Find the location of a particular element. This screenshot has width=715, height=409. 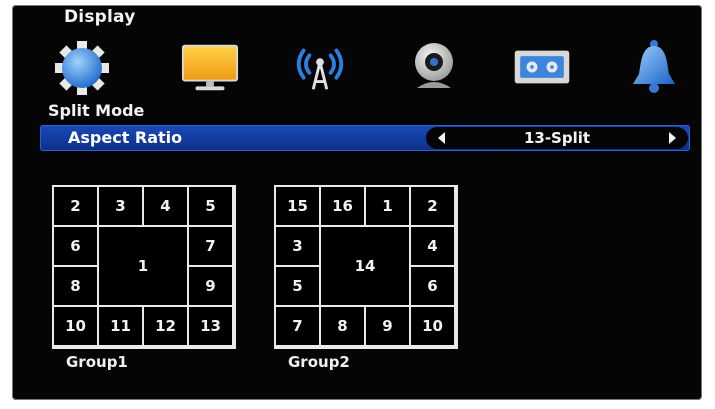

split-mode-label: Split Mode is located at coordinates (96, 110).